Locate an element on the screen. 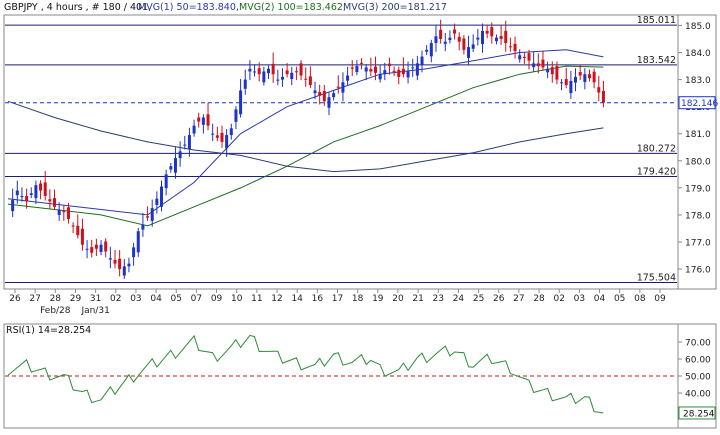 Image resolution: width=720 pixels, height=435 pixels. x-tick-label: 11 is located at coordinates (256, 299).